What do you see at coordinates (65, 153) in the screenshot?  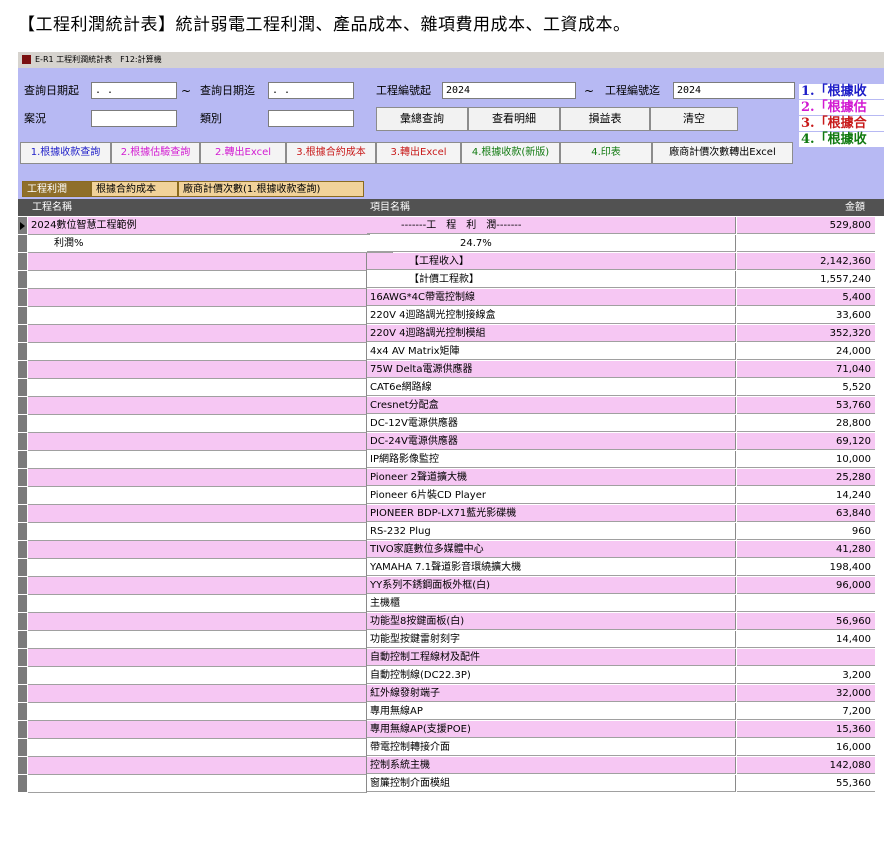 I see `action-button-1: 1.根據收款查詢` at bounding box center [65, 153].